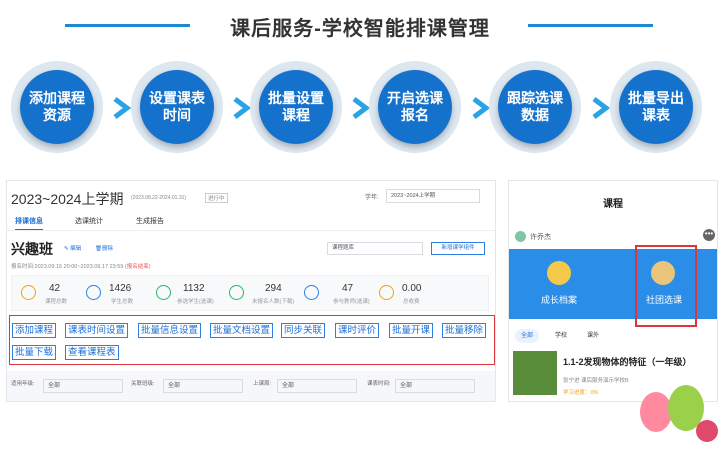 The height and width of the screenshot is (450, 720). Describe the element at coordinates (67, 199) in the screenshot. I see `term-title: 2023~2024上学期` at that location.